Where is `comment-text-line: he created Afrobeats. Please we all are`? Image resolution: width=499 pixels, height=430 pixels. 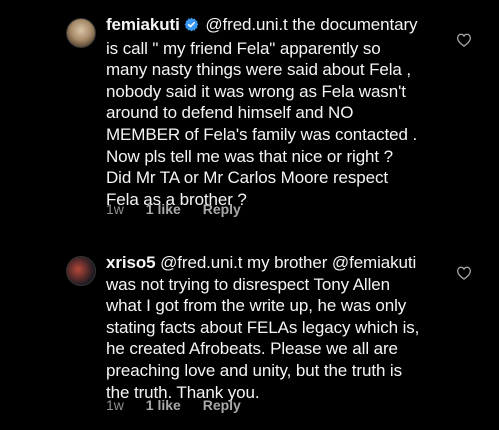 comment-text-line: he created Afrobeats. Please we all are is located at coordinates (252, 349).